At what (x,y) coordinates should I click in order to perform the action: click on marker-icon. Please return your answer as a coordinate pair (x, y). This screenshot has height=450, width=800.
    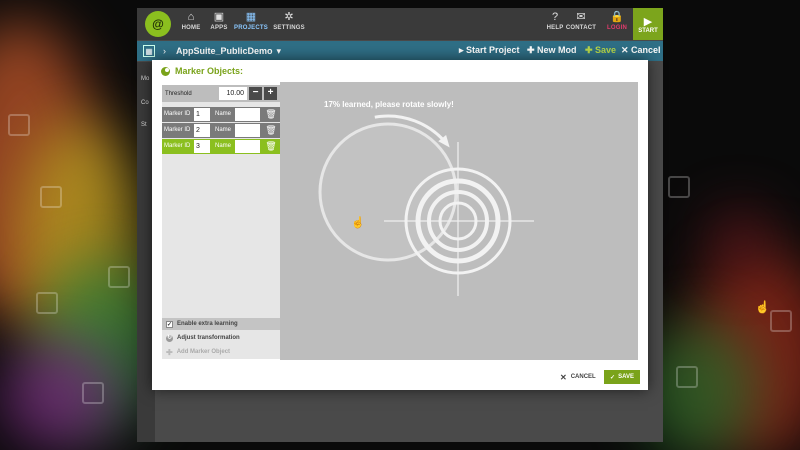
    Looking at the image, I should click on (165, 71).